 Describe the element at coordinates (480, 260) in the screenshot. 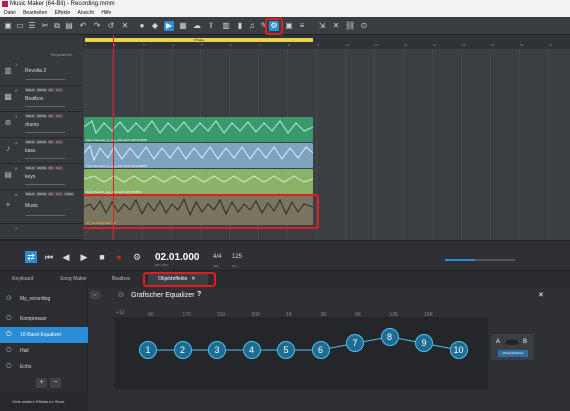

I see `master-volume-slider` at that location.